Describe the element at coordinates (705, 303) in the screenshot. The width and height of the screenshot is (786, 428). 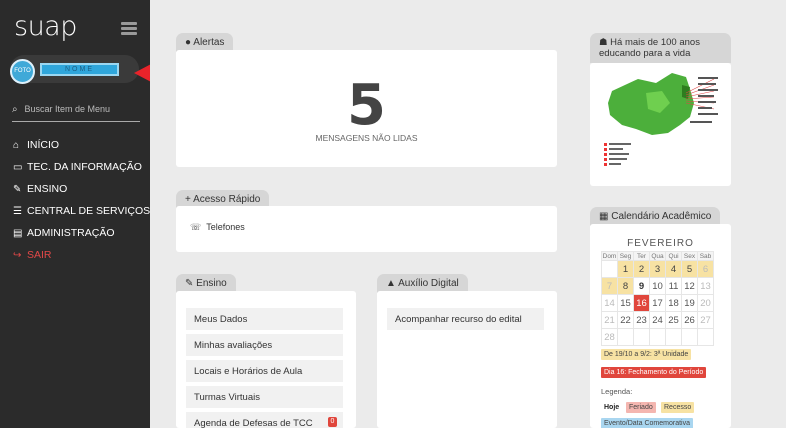
I see `calendar-day: 20` at that location.